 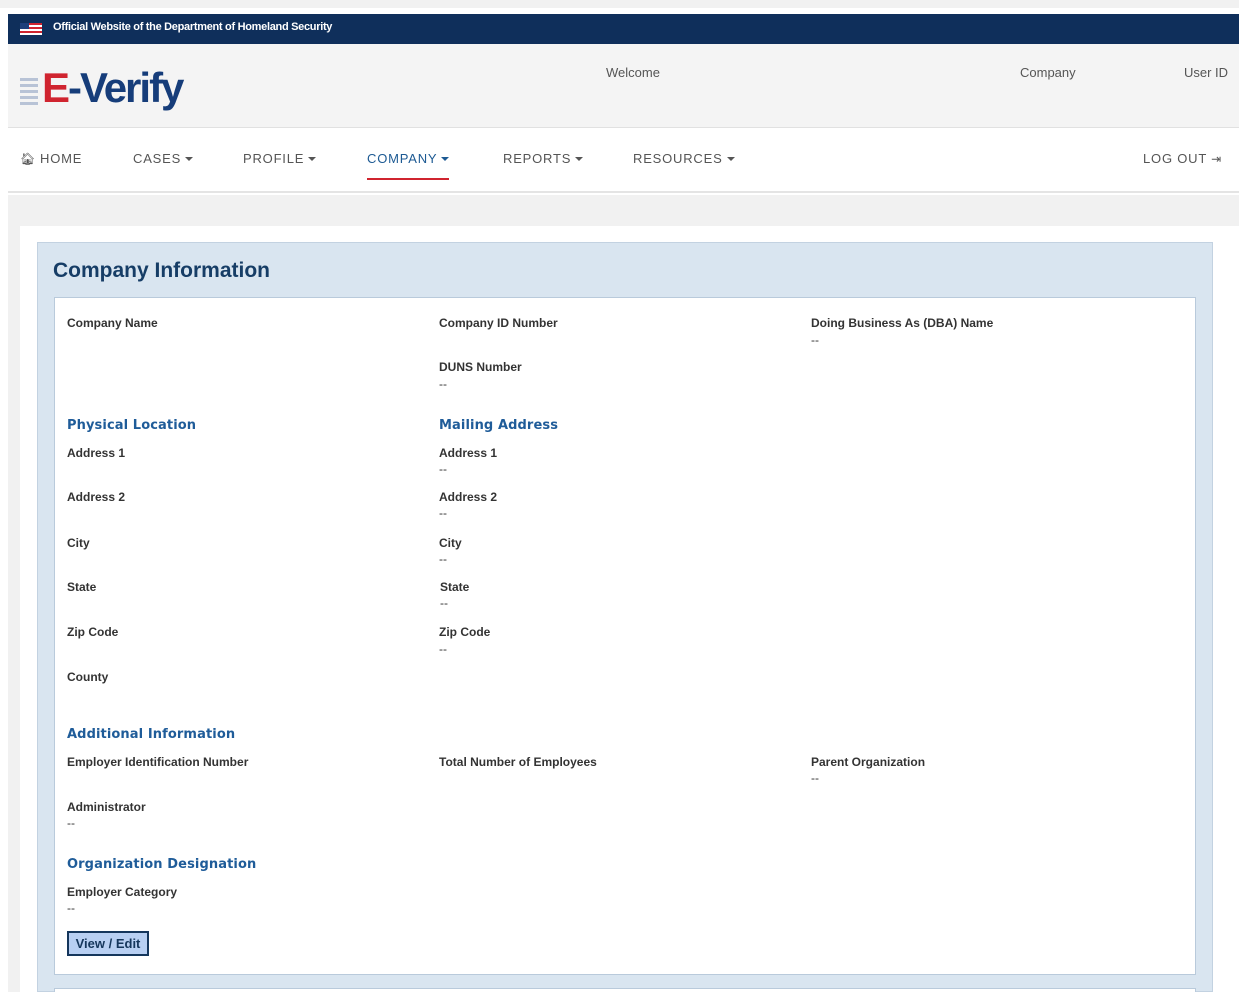 What do you see at coordinates (158, 762) in the screenshot?
I see `ein-label: Employer Identification Number` at bounding box center [158, 762].